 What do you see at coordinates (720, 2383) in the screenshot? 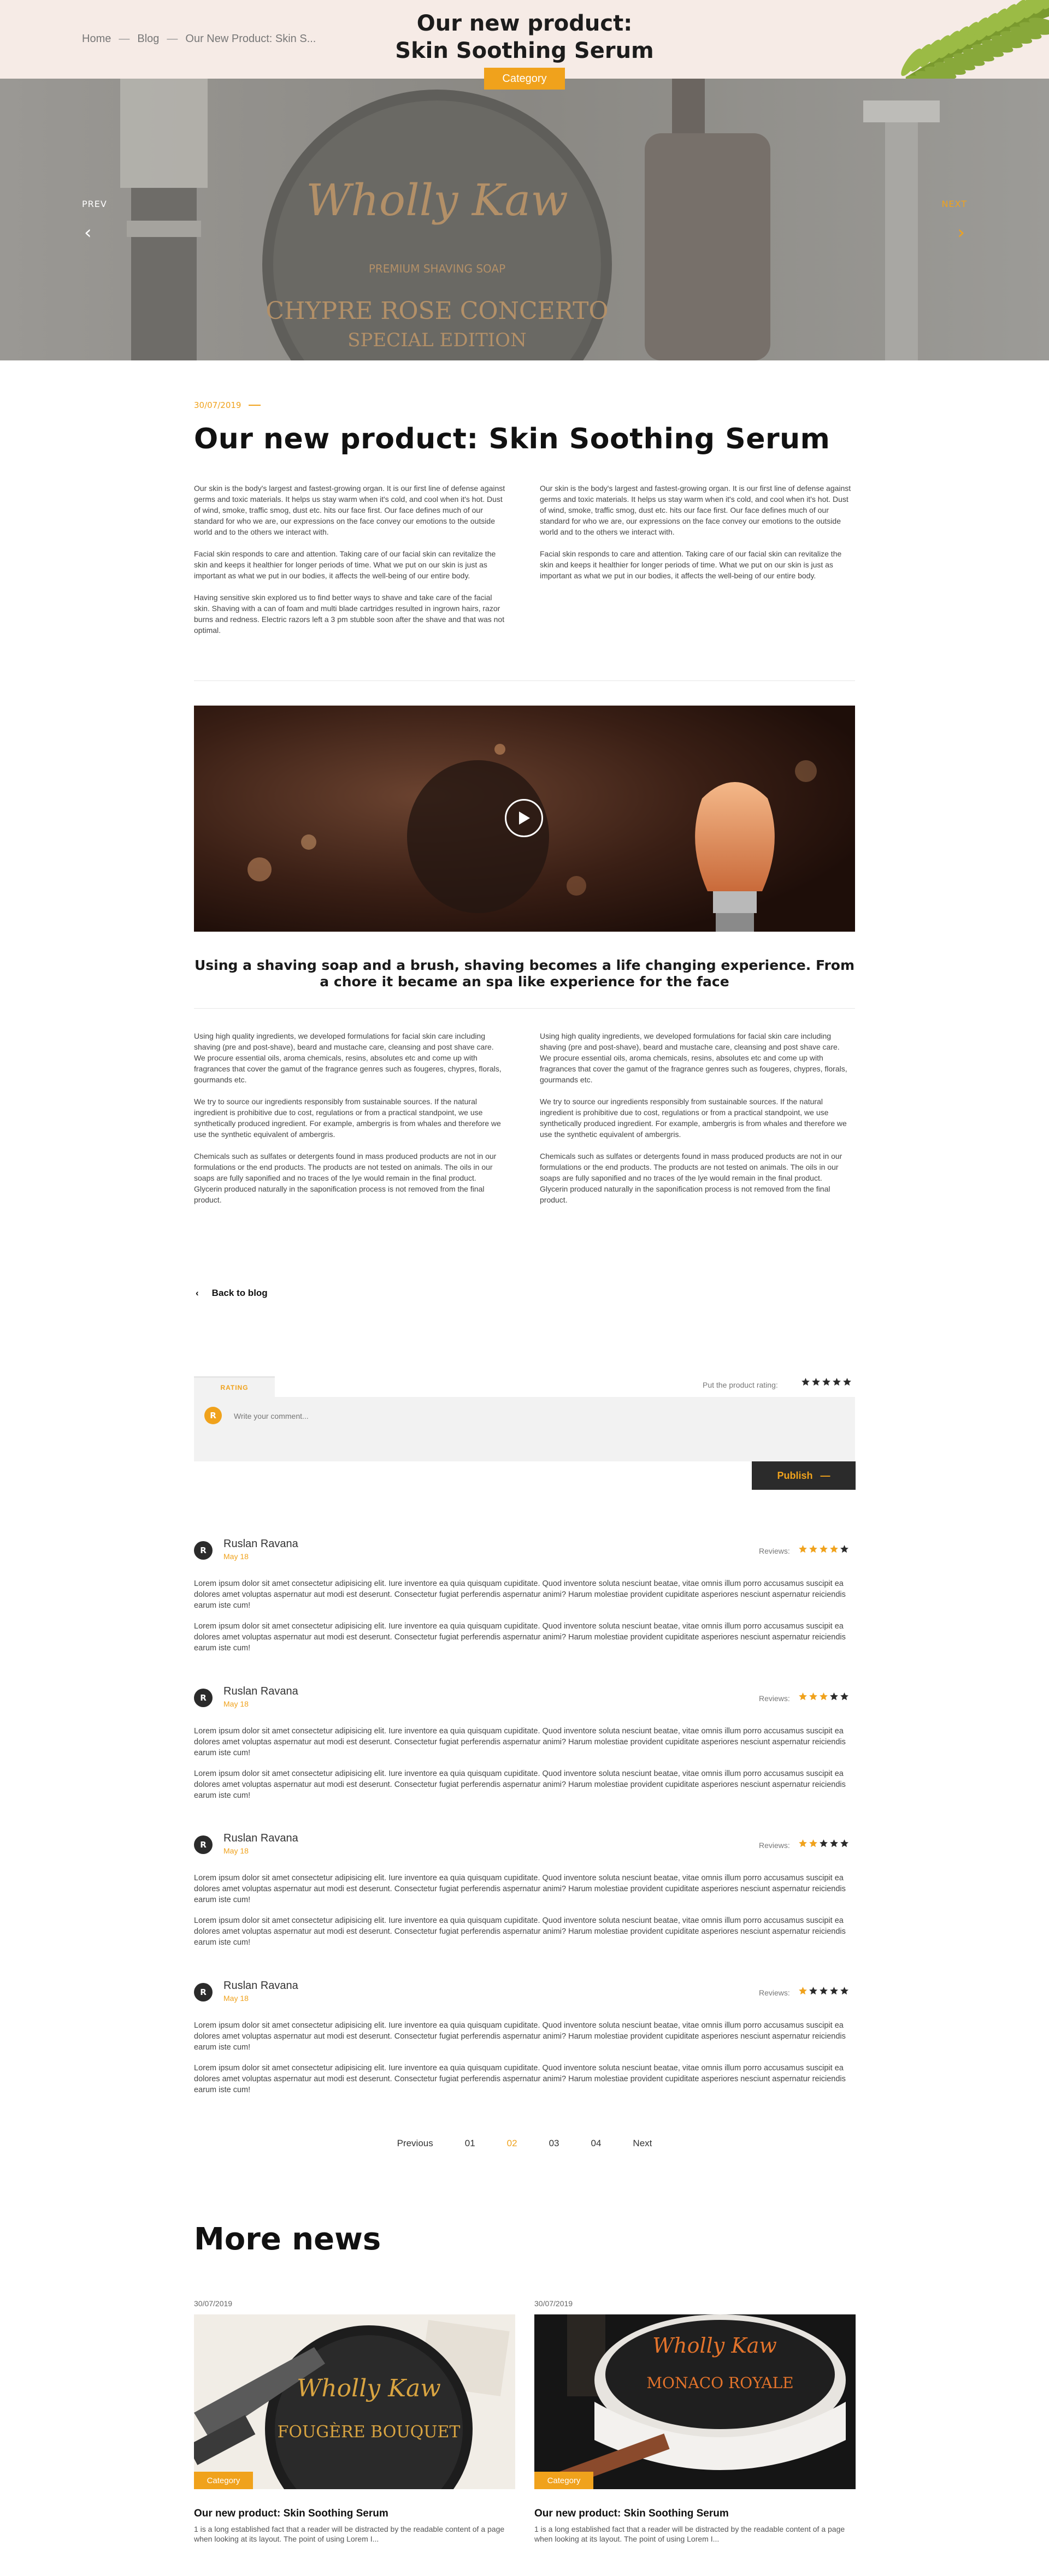
I see `news-product-text: MONACO ROYALE` at bounding box center [720, 2383].